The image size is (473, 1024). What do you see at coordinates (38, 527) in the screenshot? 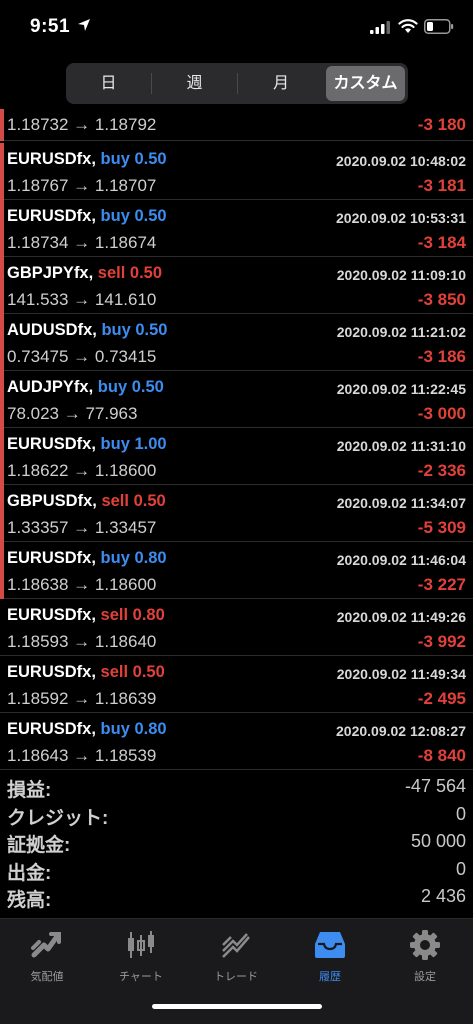
I see `open-price: 1.33357` at bounding box center [38, 527].